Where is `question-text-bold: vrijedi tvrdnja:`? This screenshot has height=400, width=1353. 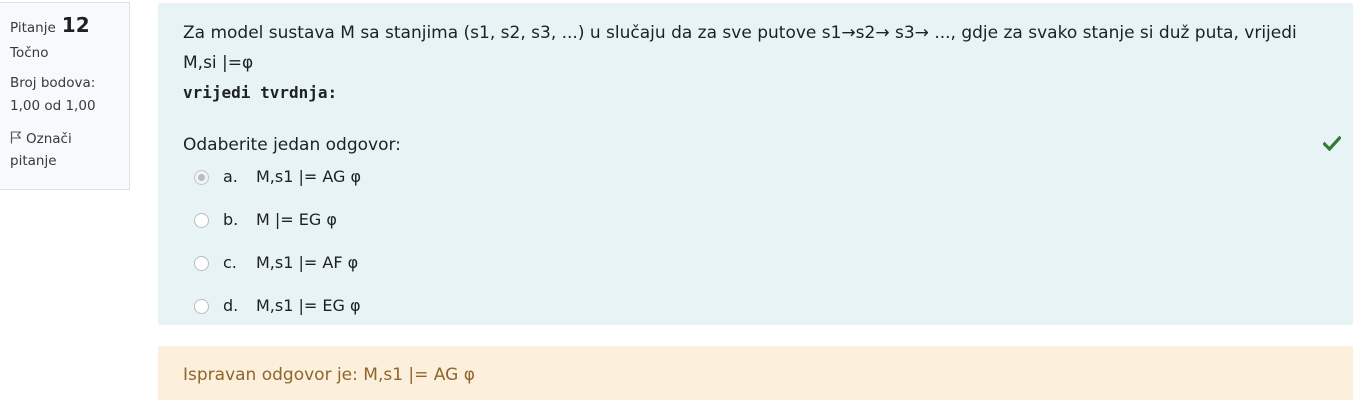 question-text-bold: vrijedi tvrdnja: is located at coordinates (260, 92).